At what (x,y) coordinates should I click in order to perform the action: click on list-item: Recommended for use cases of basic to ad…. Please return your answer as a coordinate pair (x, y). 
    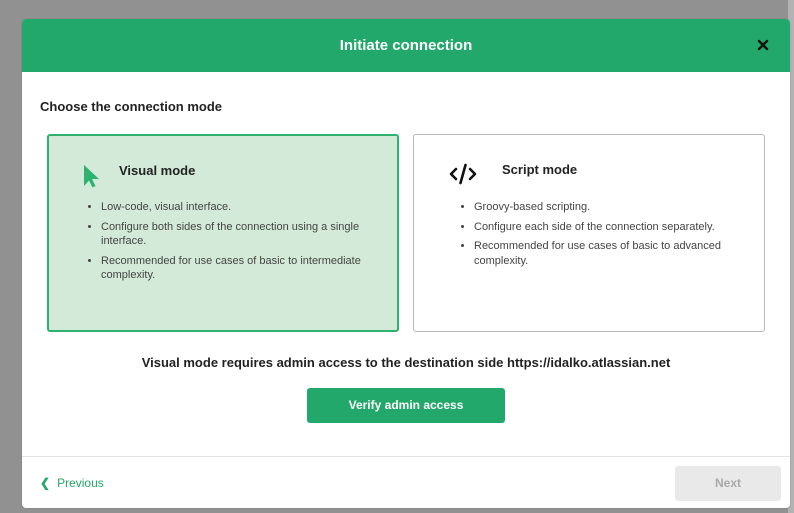
    Looking at the image, I should click on (609, 253).